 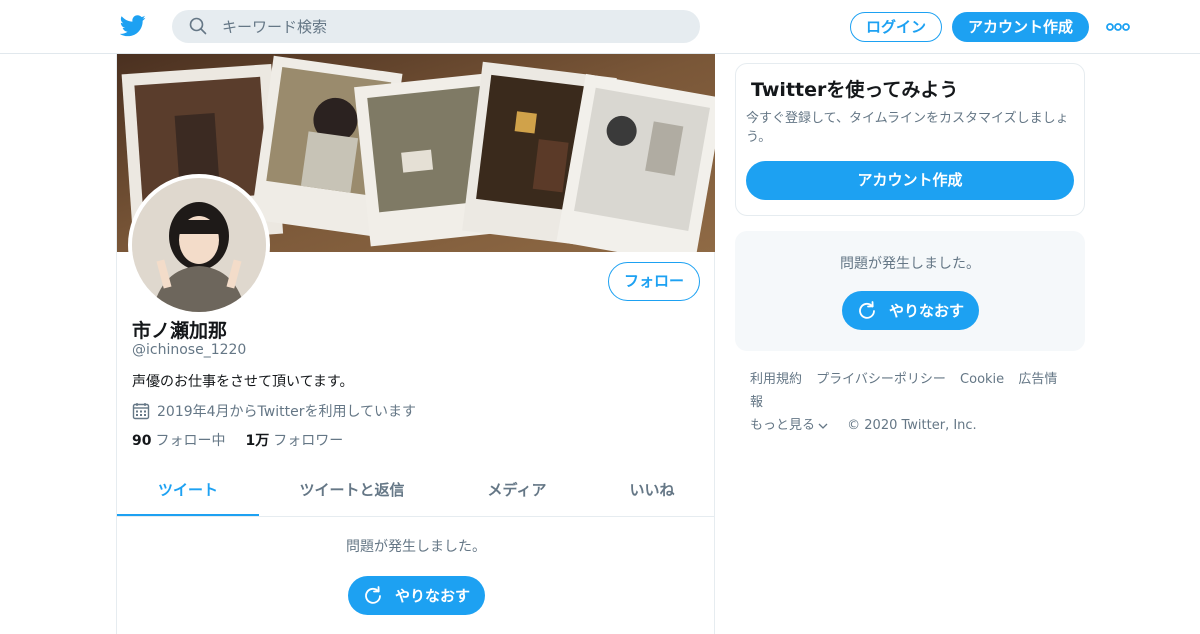 I want to click on joined-date: 2019年4月からTwitterを利用しています, so click(x=274, y=411).